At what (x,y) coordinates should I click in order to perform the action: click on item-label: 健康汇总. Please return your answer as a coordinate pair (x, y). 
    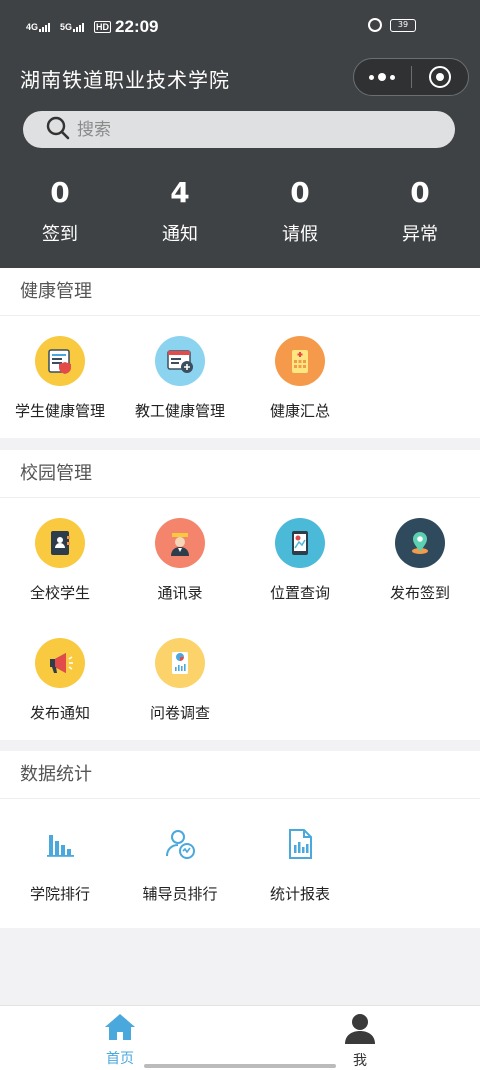
    Looking at the image, I should click on (299, 411).